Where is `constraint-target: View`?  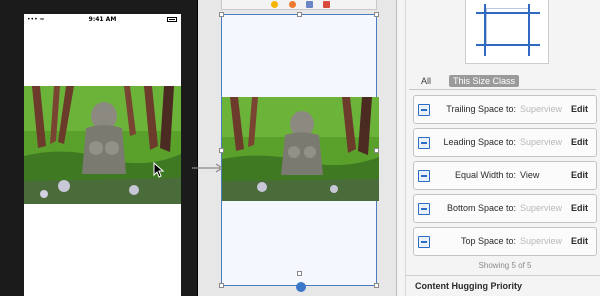
constraint-target: View is located at coordinates (530, 175).